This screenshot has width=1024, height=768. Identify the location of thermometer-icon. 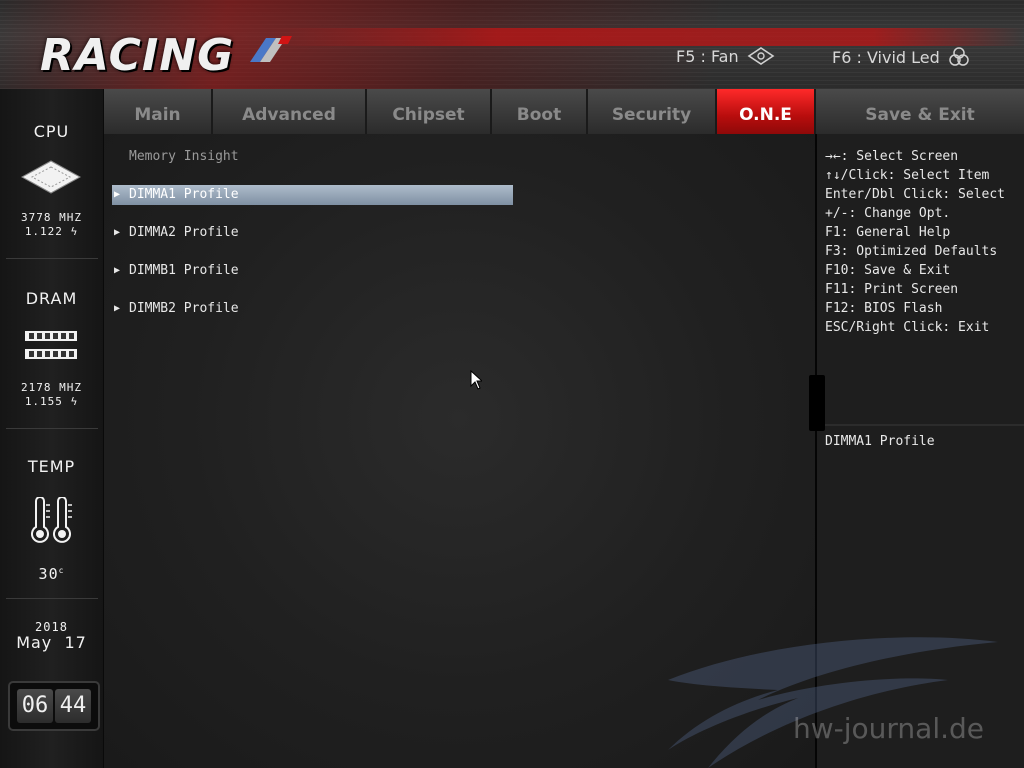
(51, 520).